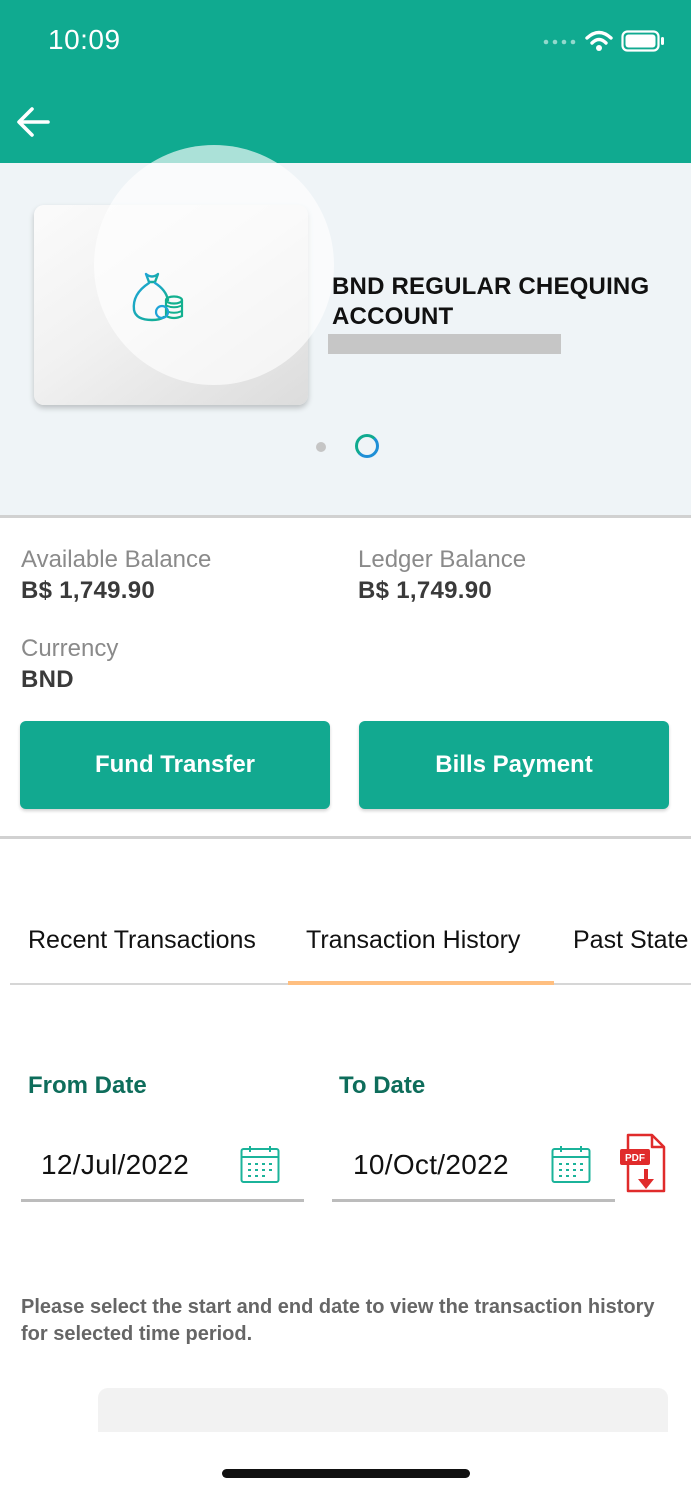 Image resolution: width=691 pixels, height=1494 pixels. I want to click on battery-icon, so click(642, 41).